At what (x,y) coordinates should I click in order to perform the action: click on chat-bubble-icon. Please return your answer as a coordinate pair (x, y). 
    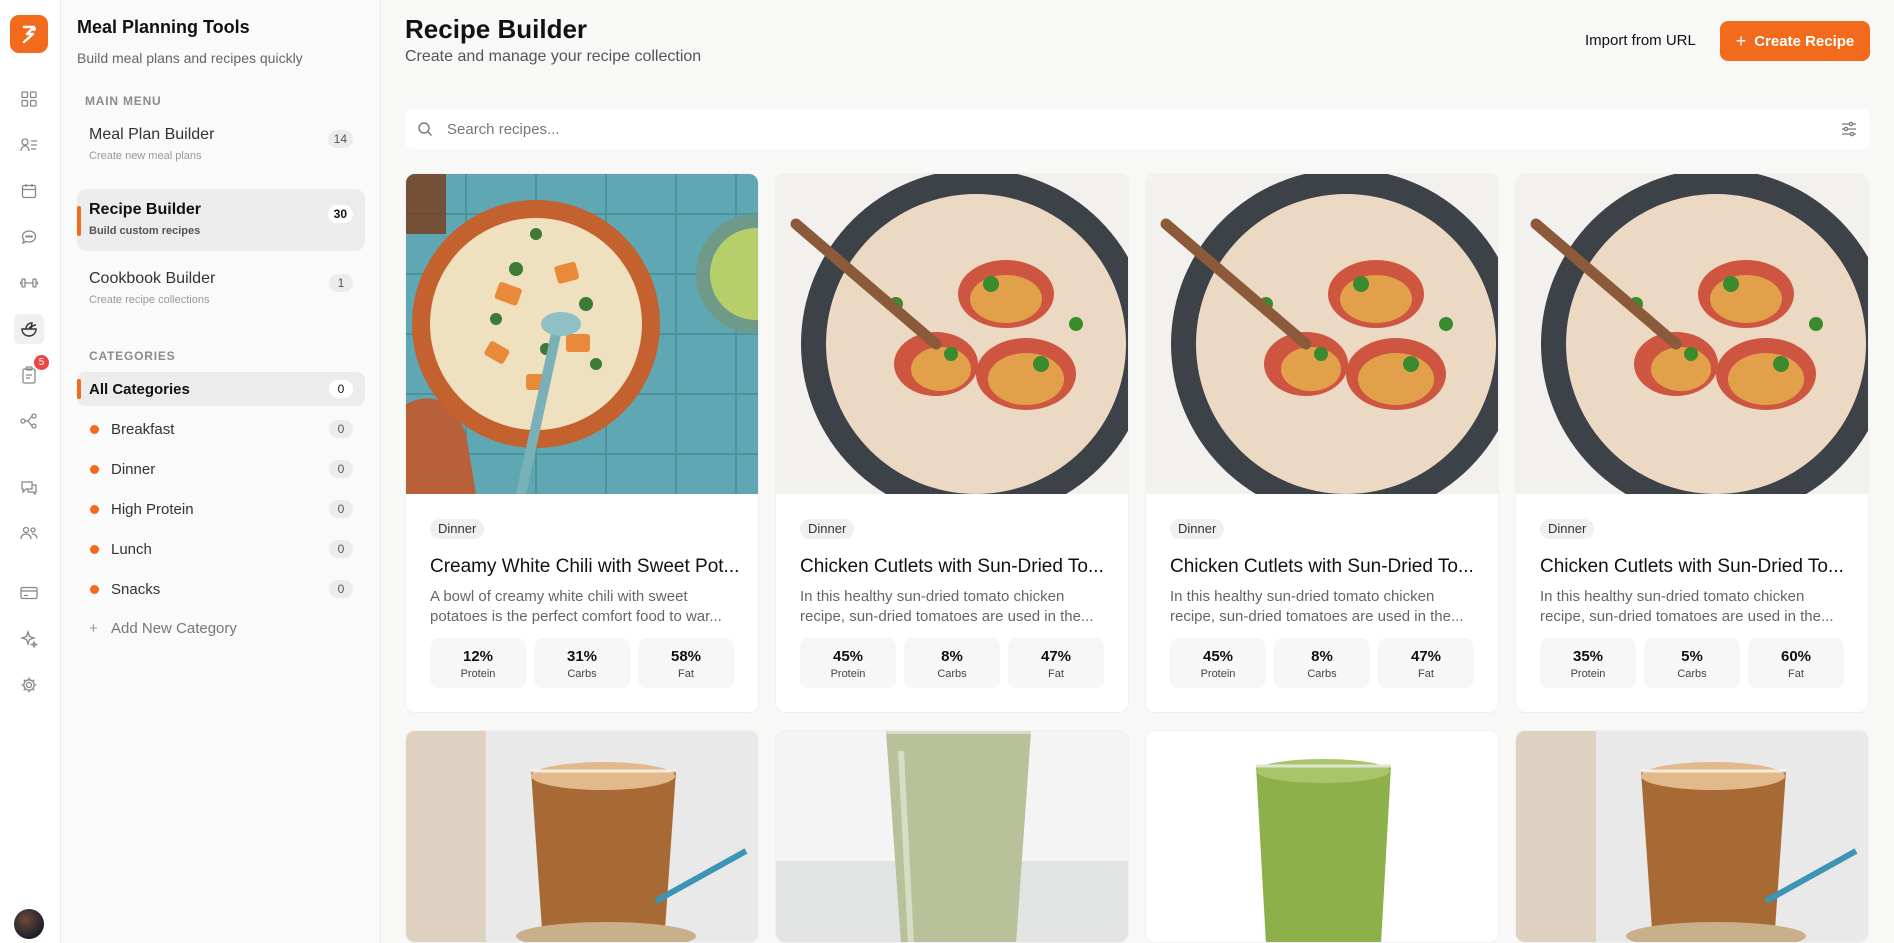
    Looking at the image, I should click on (29, 237).